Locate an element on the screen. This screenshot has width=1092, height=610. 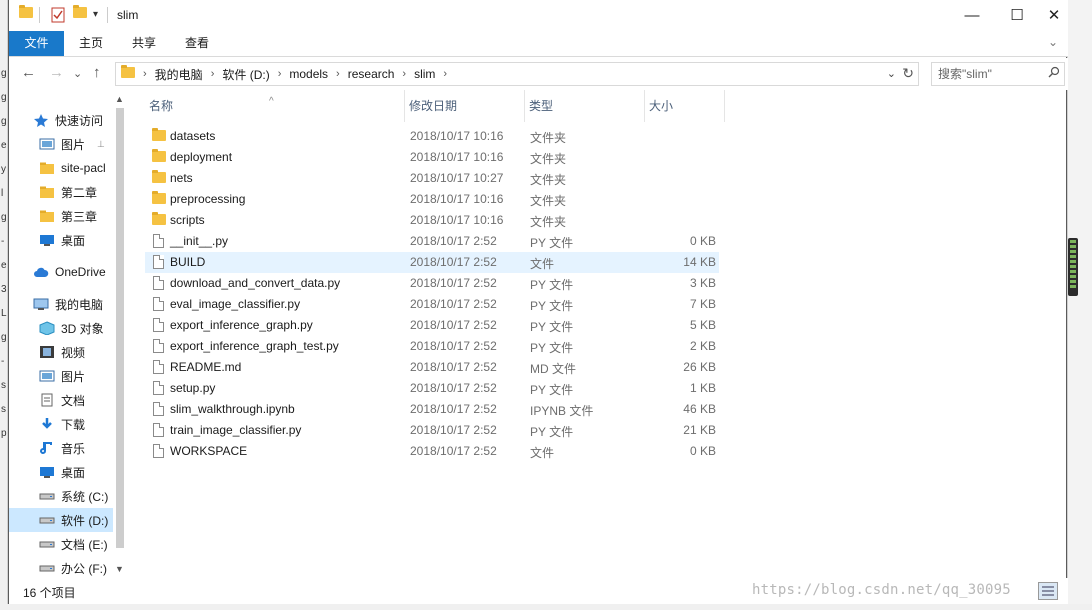
file-date: 2018/10/17 10:16 is located at coordinates (457, 157).